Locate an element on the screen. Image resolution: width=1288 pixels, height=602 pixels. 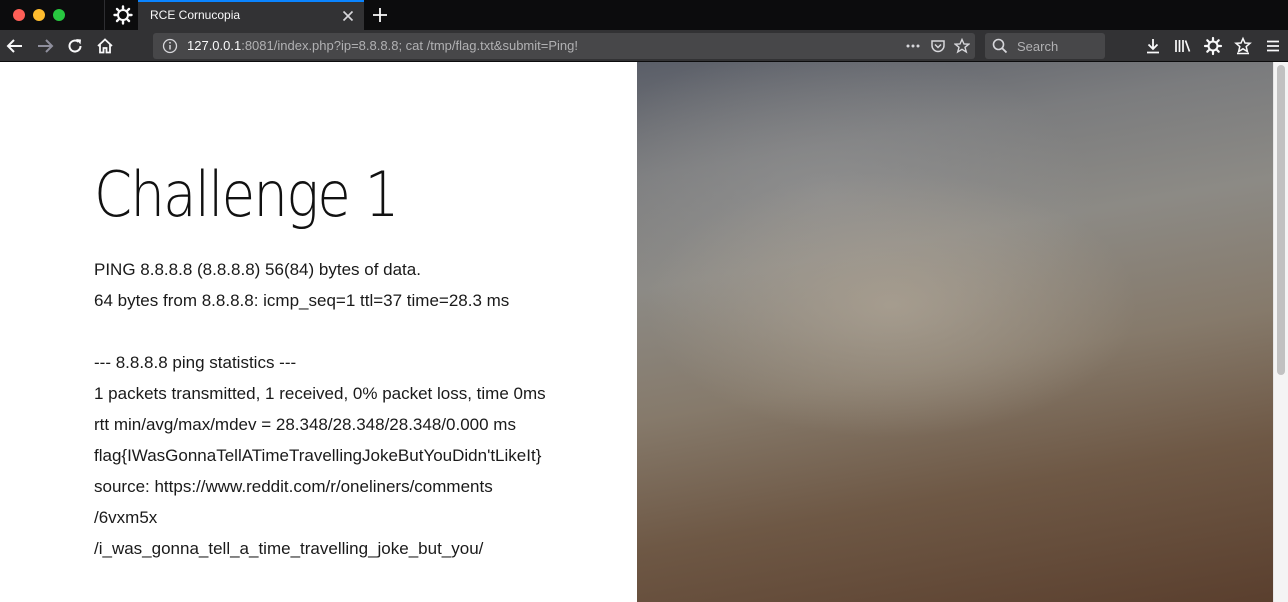
close-tab-icon is located at coordinates (348, 16).